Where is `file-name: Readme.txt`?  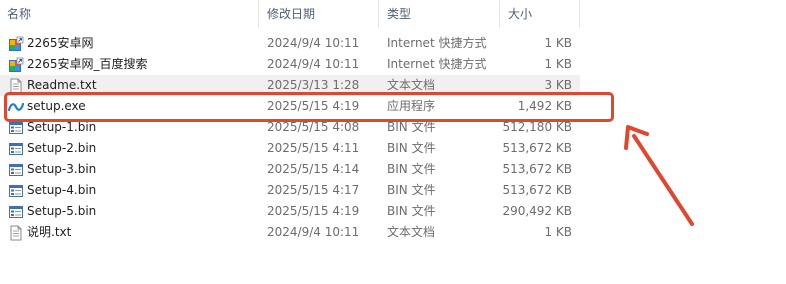 file-name: Readme.txt is located at coordinates (62, 85).